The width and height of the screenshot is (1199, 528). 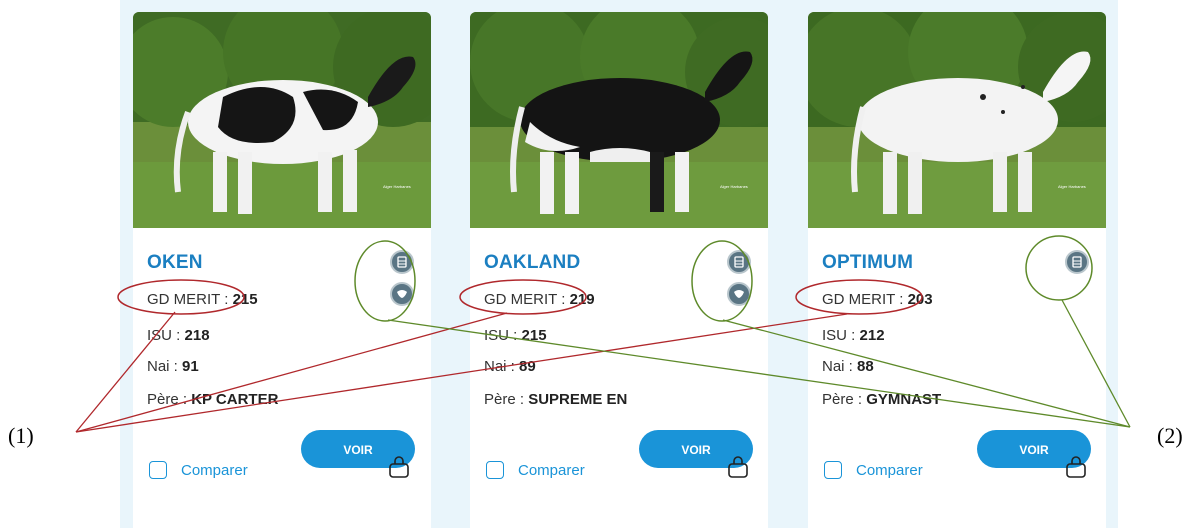 I want to click on bull-name: OAKLAND, so click(x=532, y=263).